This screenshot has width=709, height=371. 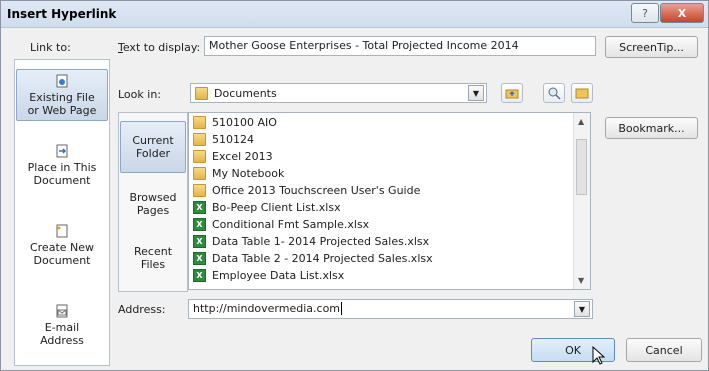 What do you see at coordinates (244, 122) in the screenshot?
I see `list-item-label: 510100 AIO` at bounding box center [244, 122].